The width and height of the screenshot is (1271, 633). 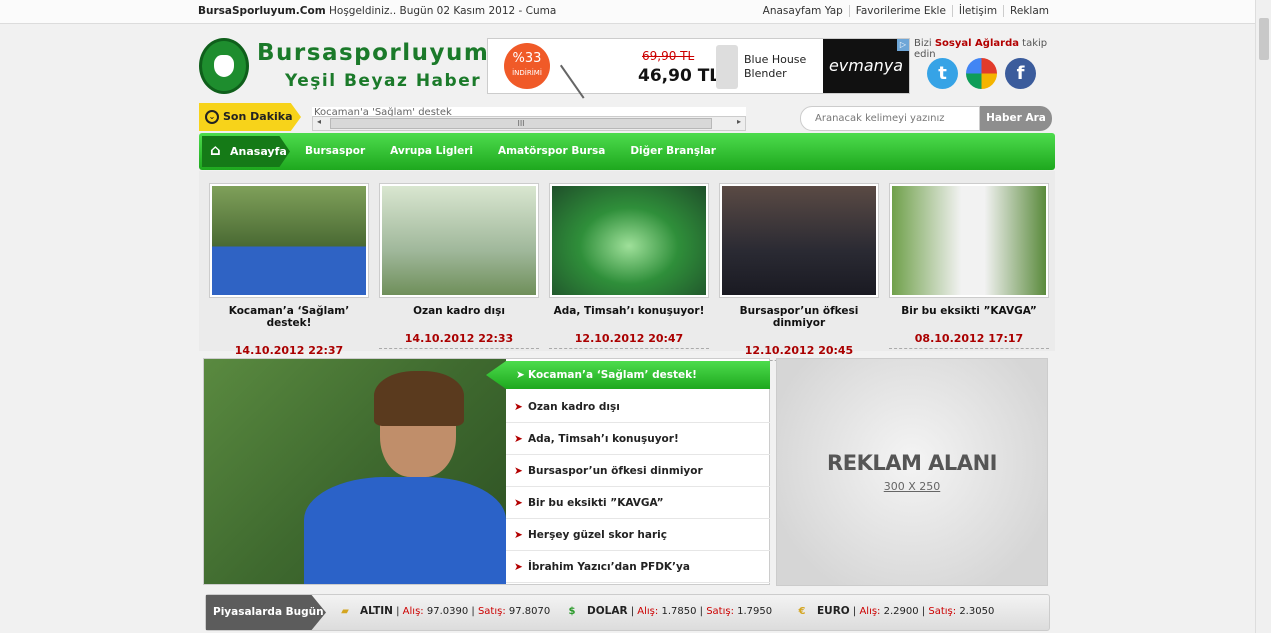 I want to click on featured-card: Bir bu eksikti ”KAVGA” 08.10.2012 17:17, so click(x=969, y=266).